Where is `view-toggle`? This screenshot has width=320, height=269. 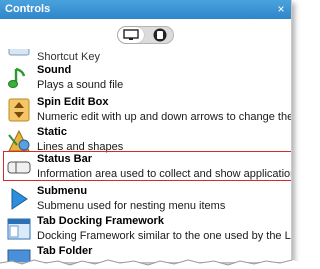 view-toggle is located at coordinates (145, 35).